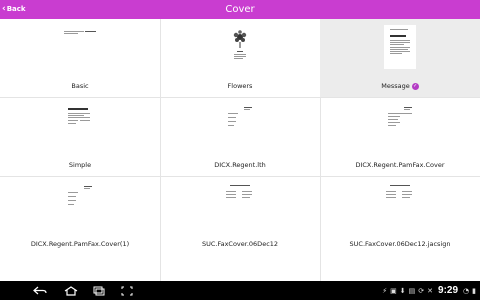 The image size is (480, 300). I want to click on cover-item-dicx-regent-pamfax-cover: DICX.Regent.PamFax.Cover, so click(400, 136).